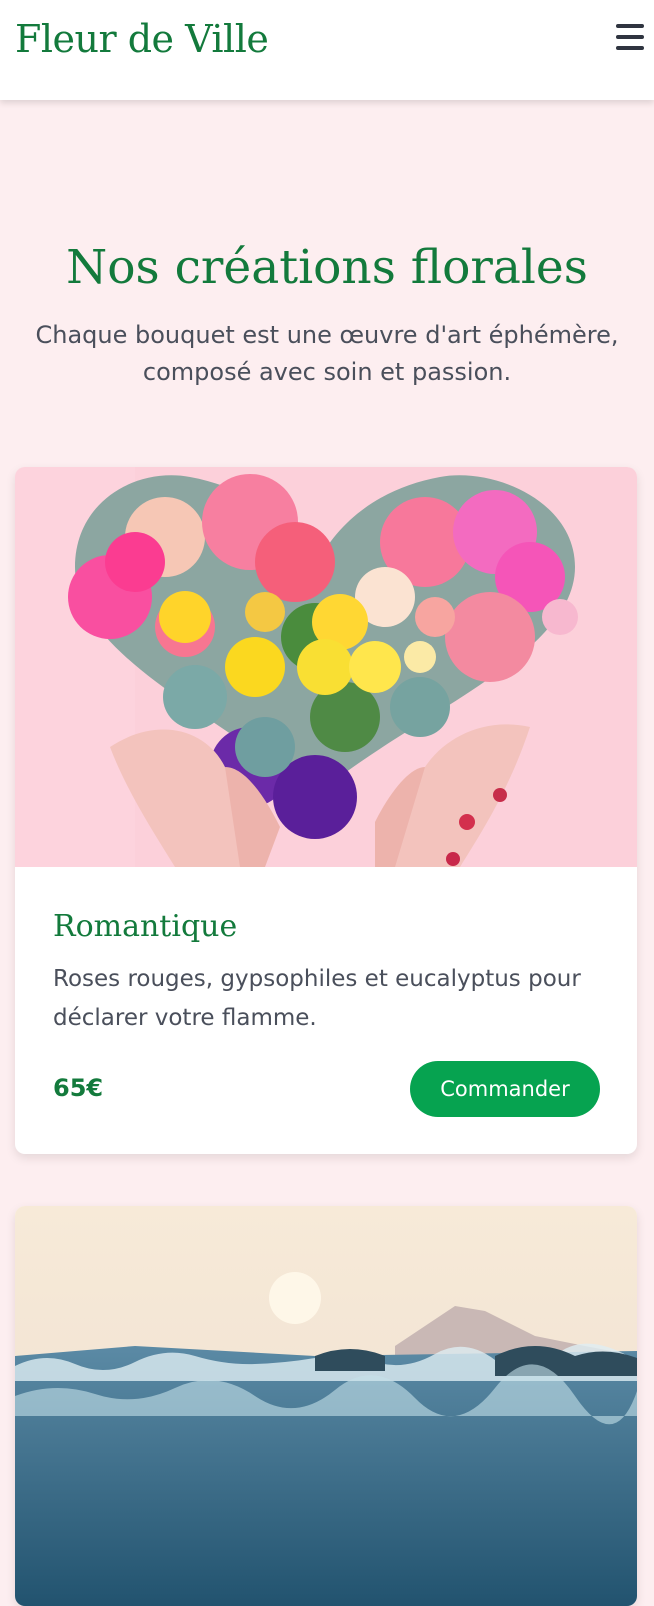 The image size is (654, 1606). I want to click on menu-line-bottom, so click(630, 48).